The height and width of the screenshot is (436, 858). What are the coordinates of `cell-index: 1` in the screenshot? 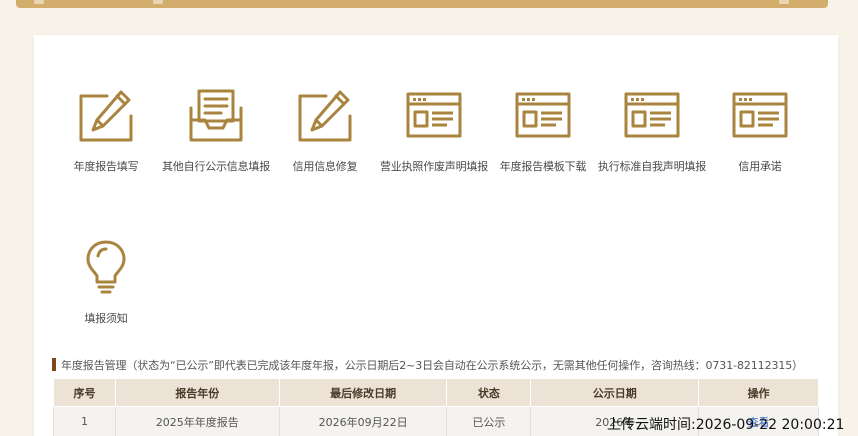 It's located at (84, 421).